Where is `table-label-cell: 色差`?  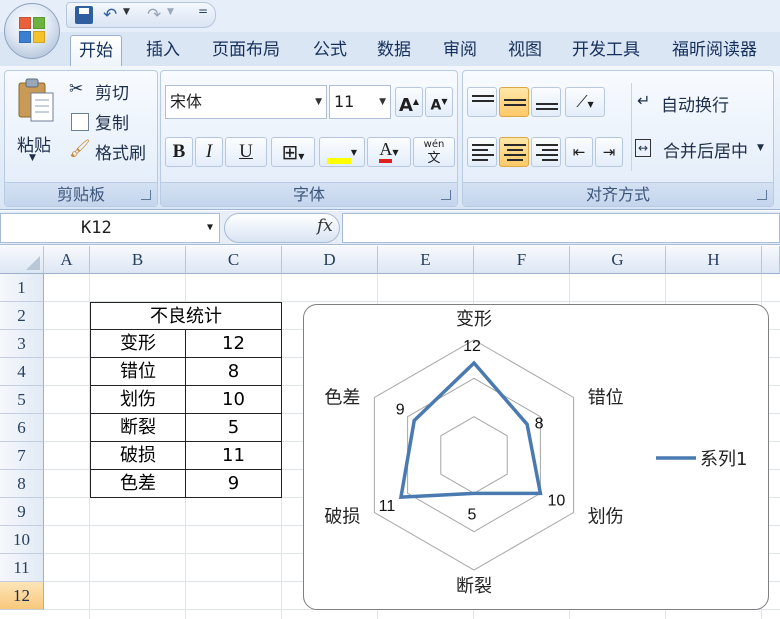 table-label-cell: 色差 is located at coordinates (138, 484).